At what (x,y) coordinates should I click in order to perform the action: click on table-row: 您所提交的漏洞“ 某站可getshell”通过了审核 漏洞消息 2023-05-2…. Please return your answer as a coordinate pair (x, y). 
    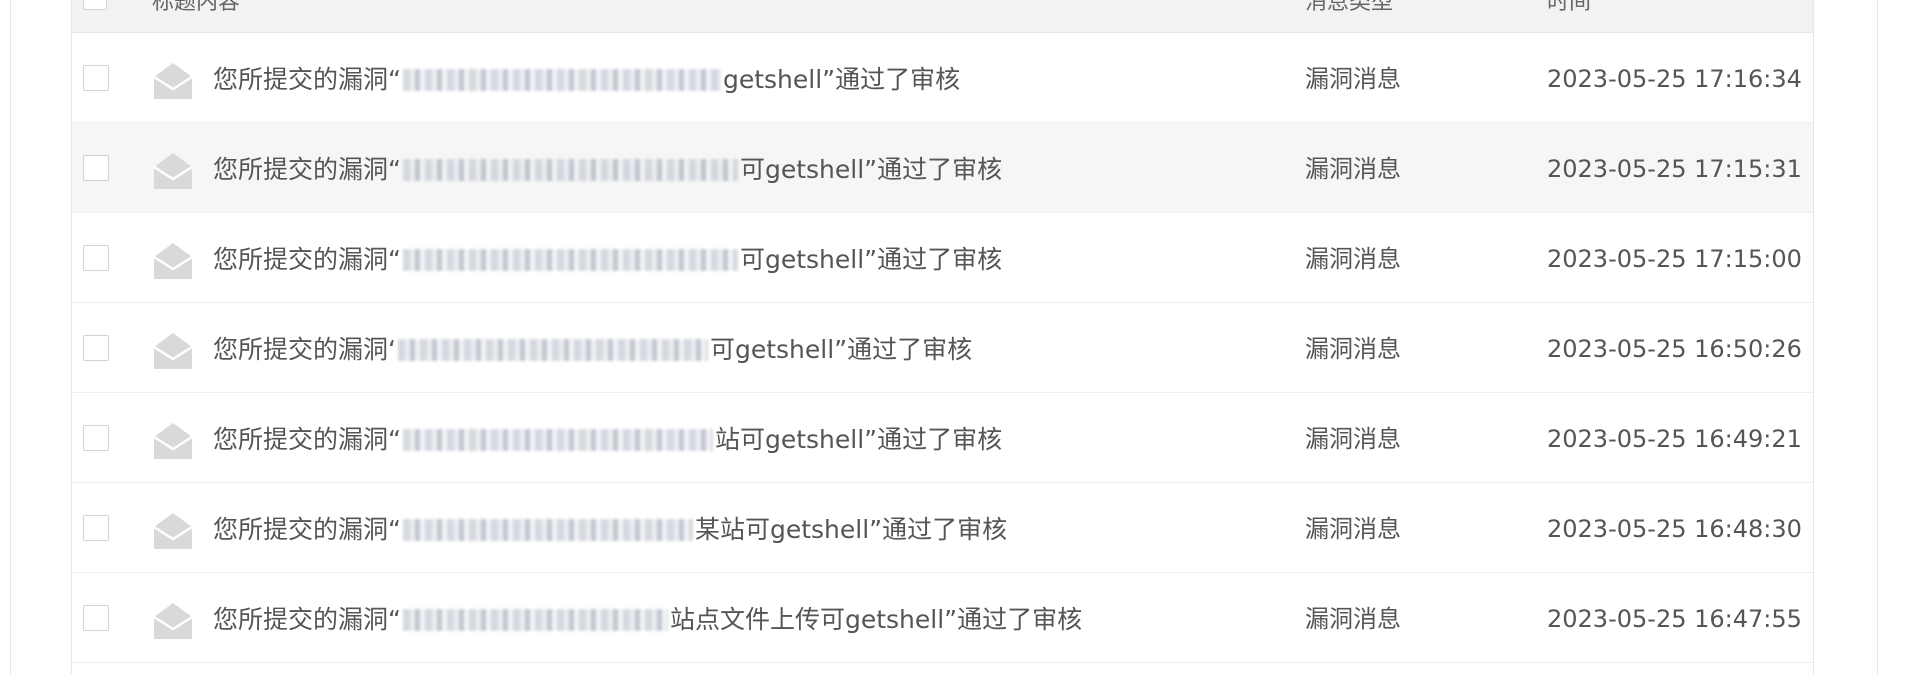
    Looking at the image, I should click on (942, 528).